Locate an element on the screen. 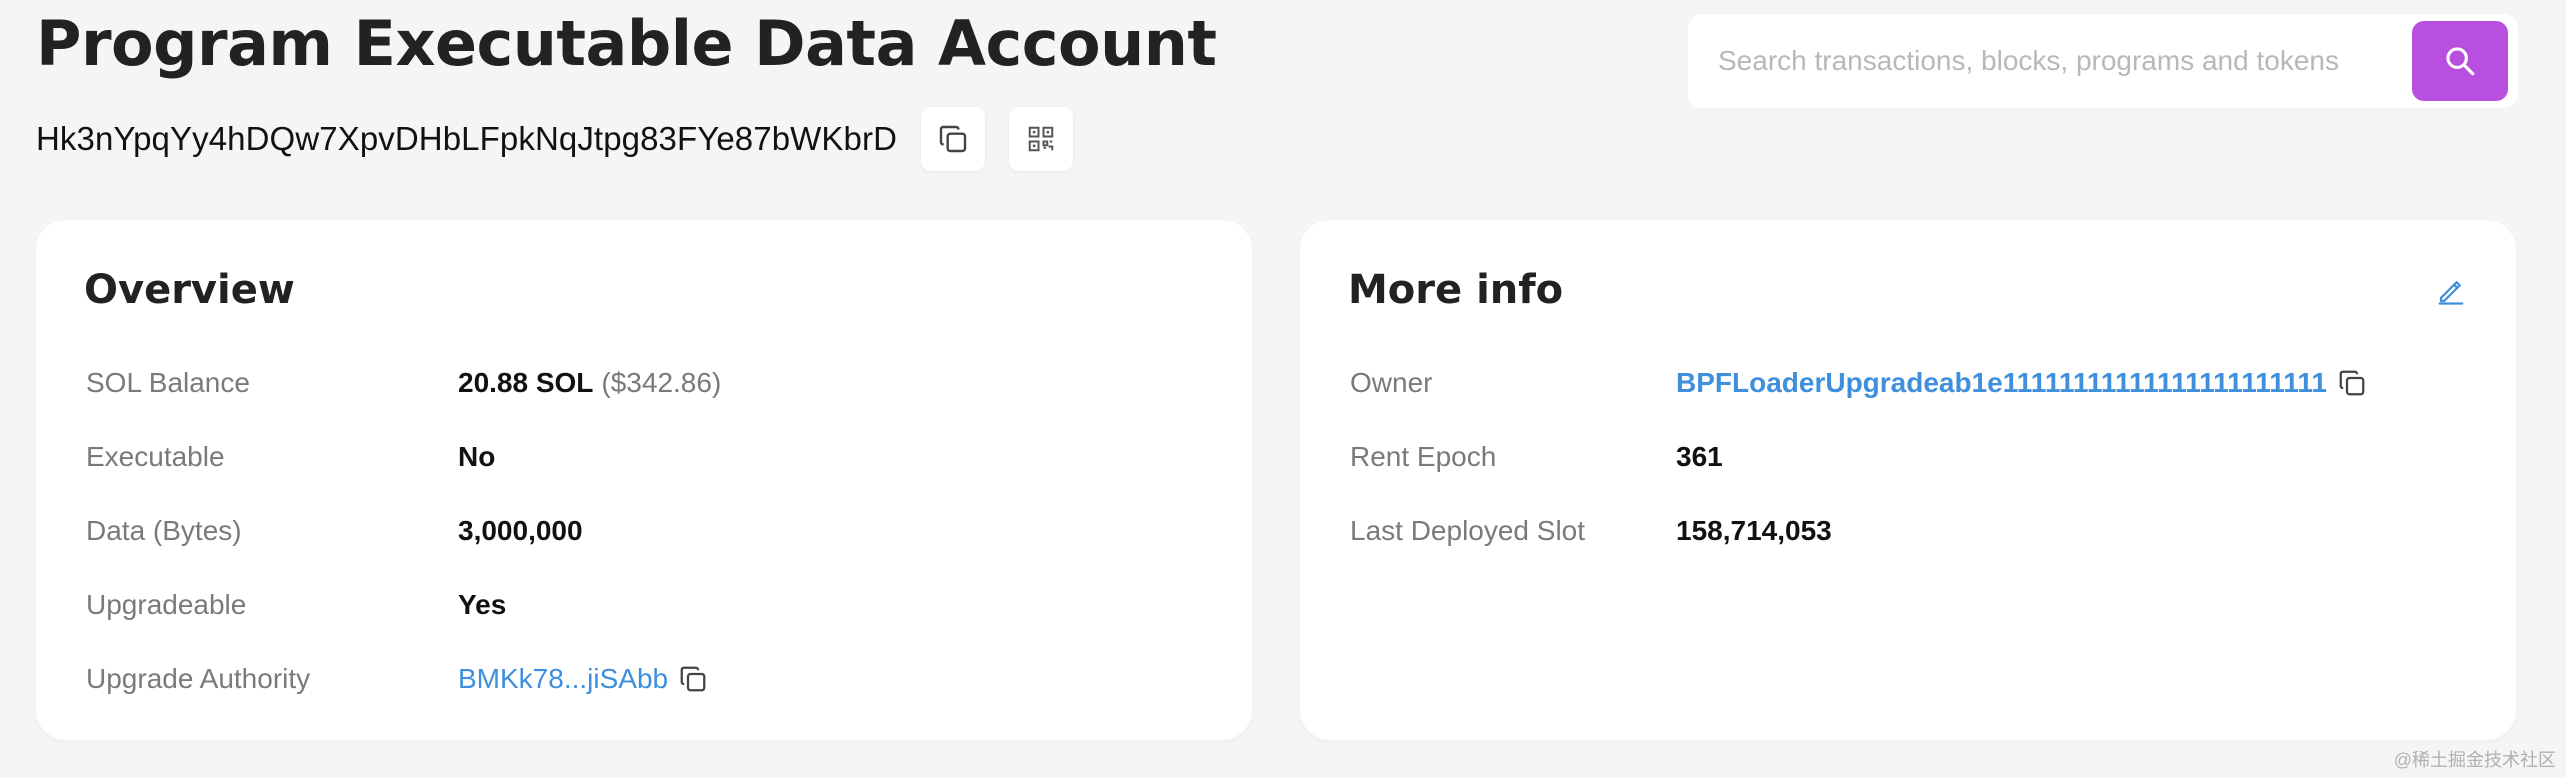  upgrade-authority-value: BMKk78...jiSAbb is located at coordinates (583, 679).